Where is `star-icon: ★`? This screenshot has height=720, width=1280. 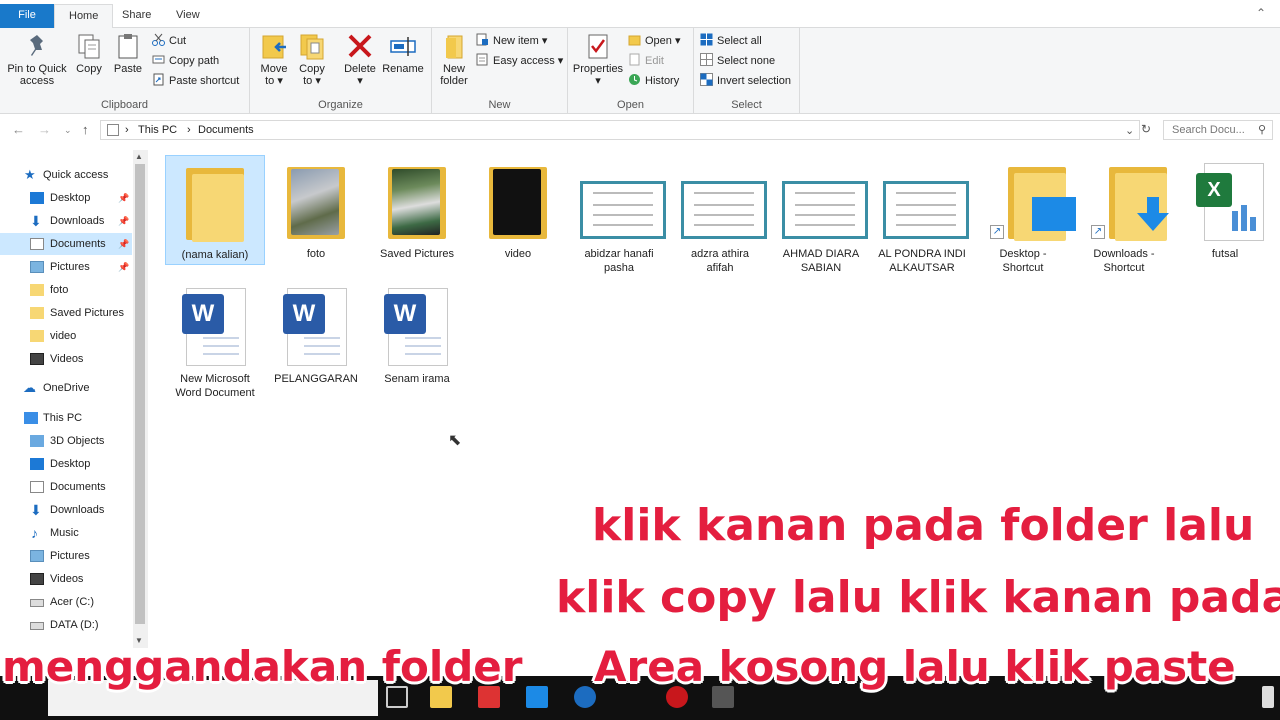 star-icon: ★ is located at coordinates (30, 174).